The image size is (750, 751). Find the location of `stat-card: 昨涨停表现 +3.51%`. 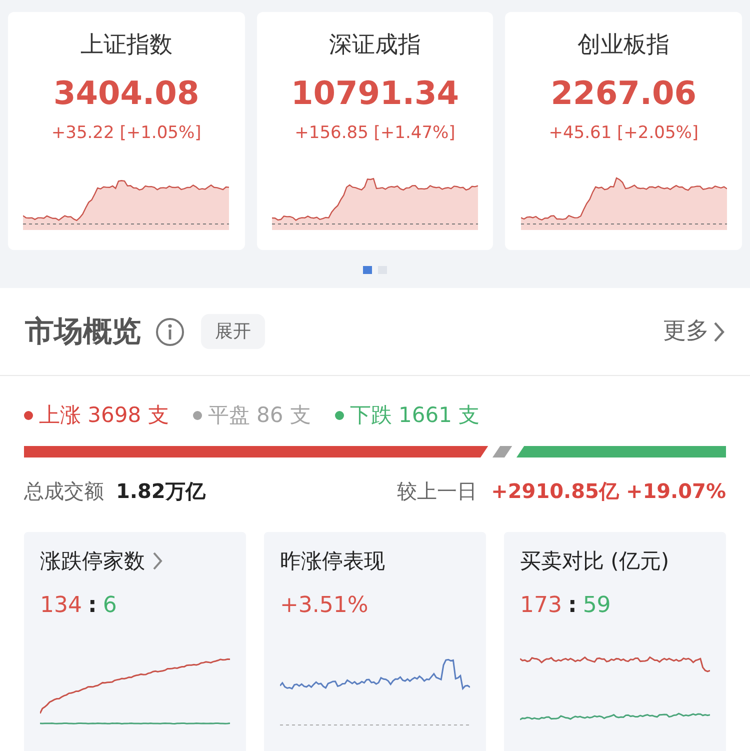

stat-card: 昨涨停表现 +3.51% is located at coordinates (375, 641).